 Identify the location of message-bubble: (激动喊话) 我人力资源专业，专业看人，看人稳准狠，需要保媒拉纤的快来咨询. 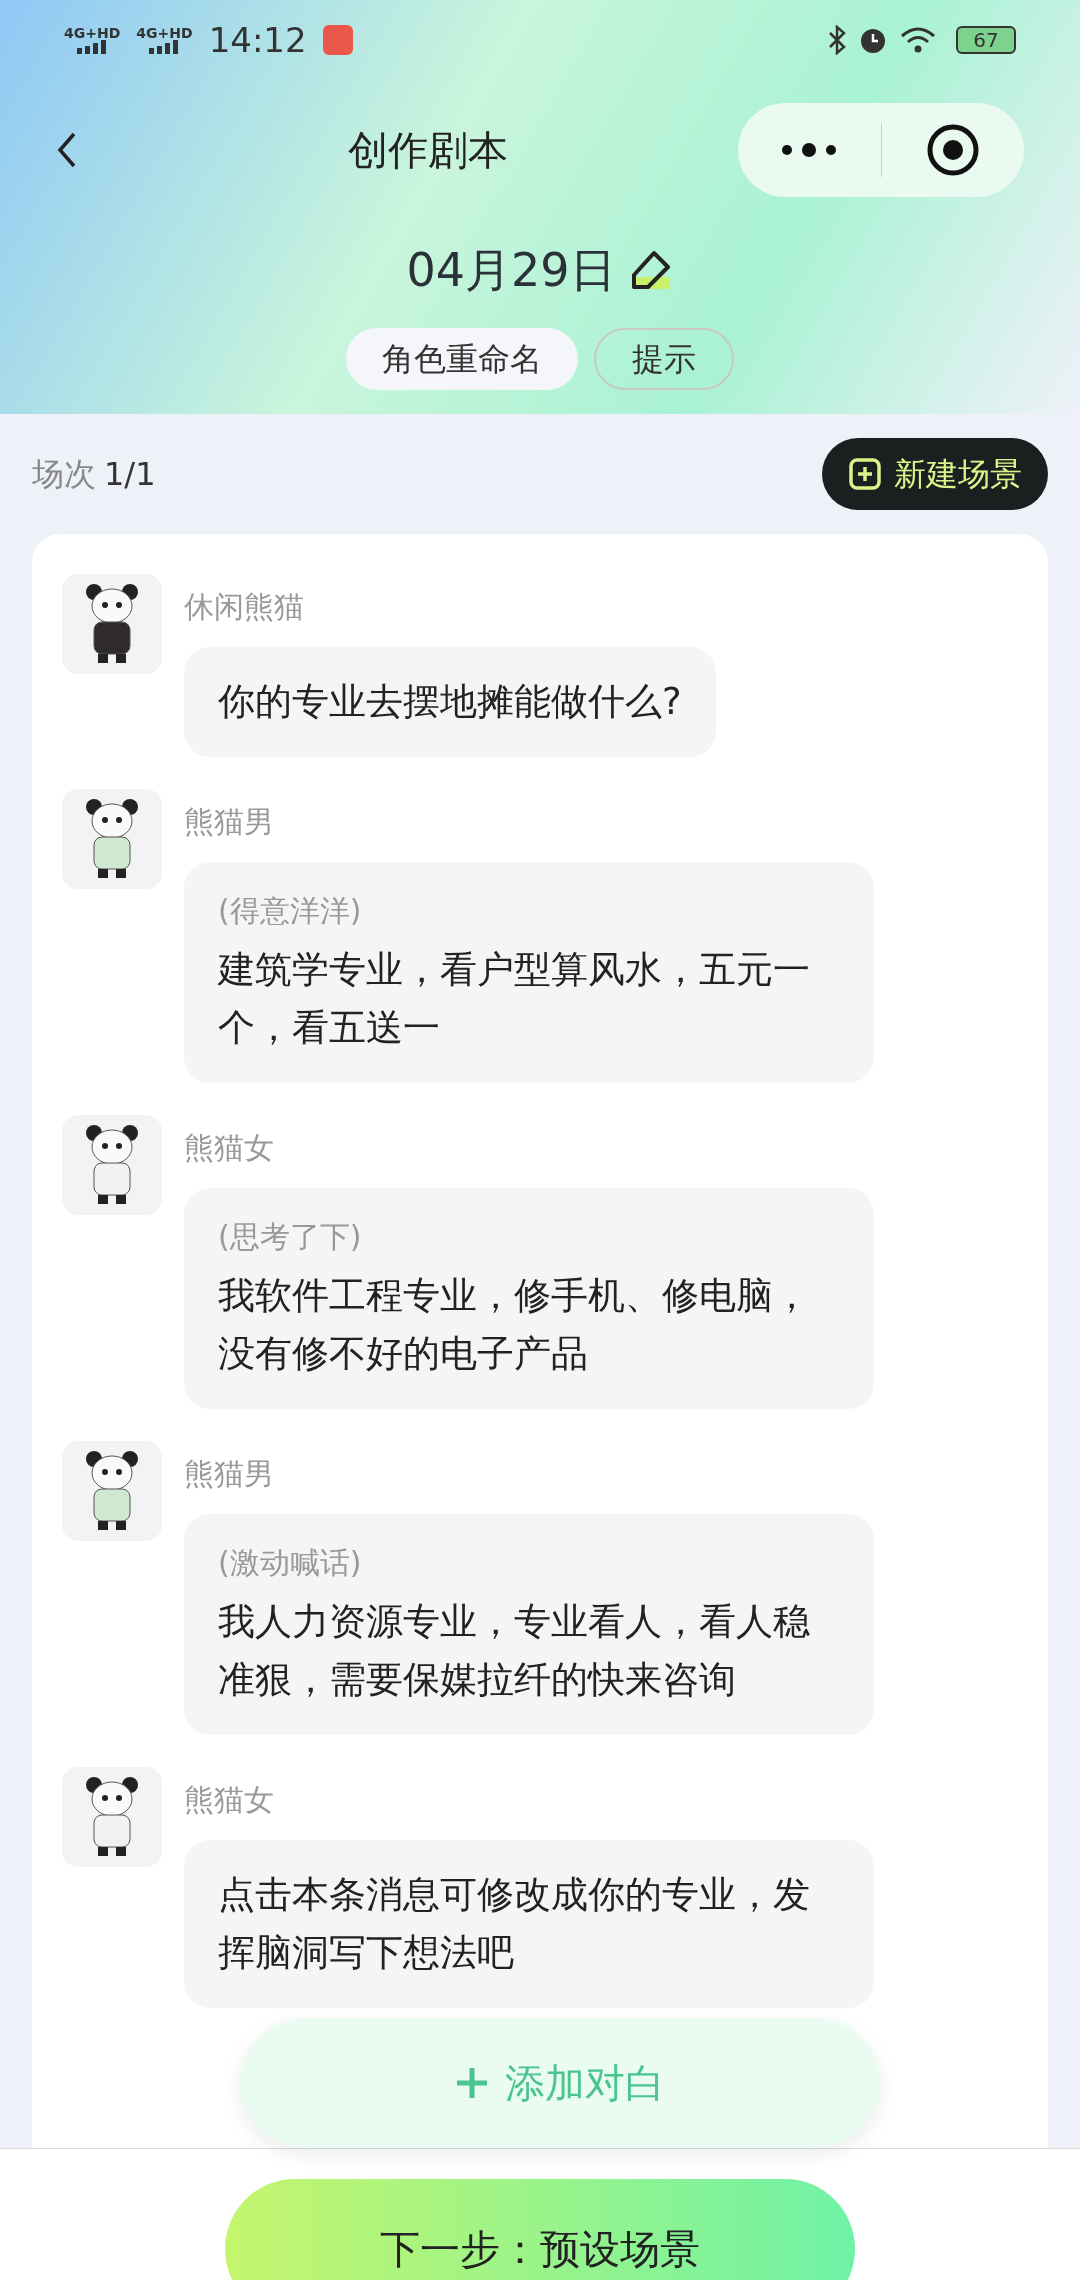
(529, 1624).